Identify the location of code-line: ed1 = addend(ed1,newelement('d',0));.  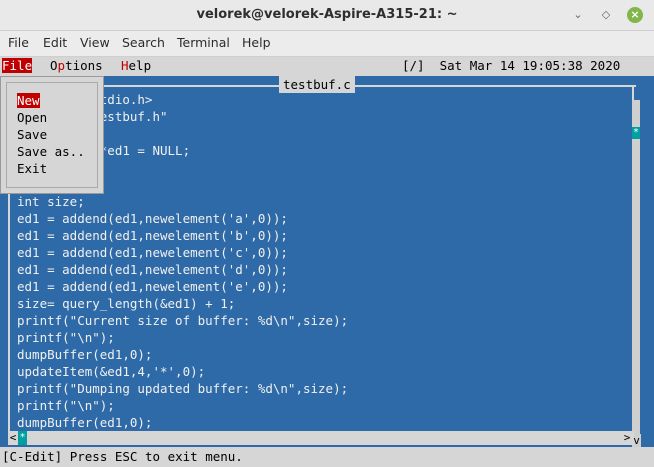
(152, 269).